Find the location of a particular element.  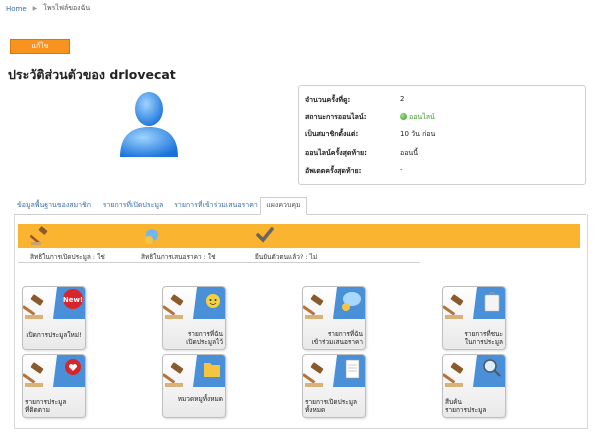

info-label: จำนวนครั้งที่ดู: is located at coordinates (328, 100).